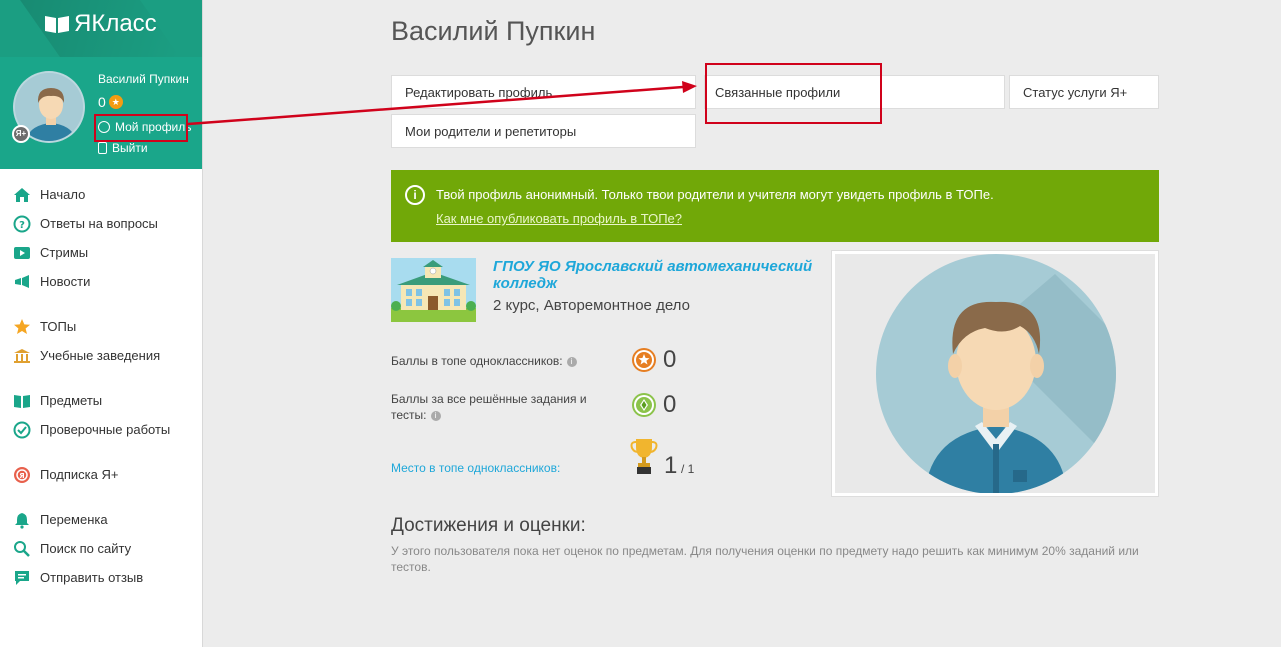  What do you see at coordinates (22, 356) in the screenshot?
I see `institution-icon` at bounding box center [22, 356].